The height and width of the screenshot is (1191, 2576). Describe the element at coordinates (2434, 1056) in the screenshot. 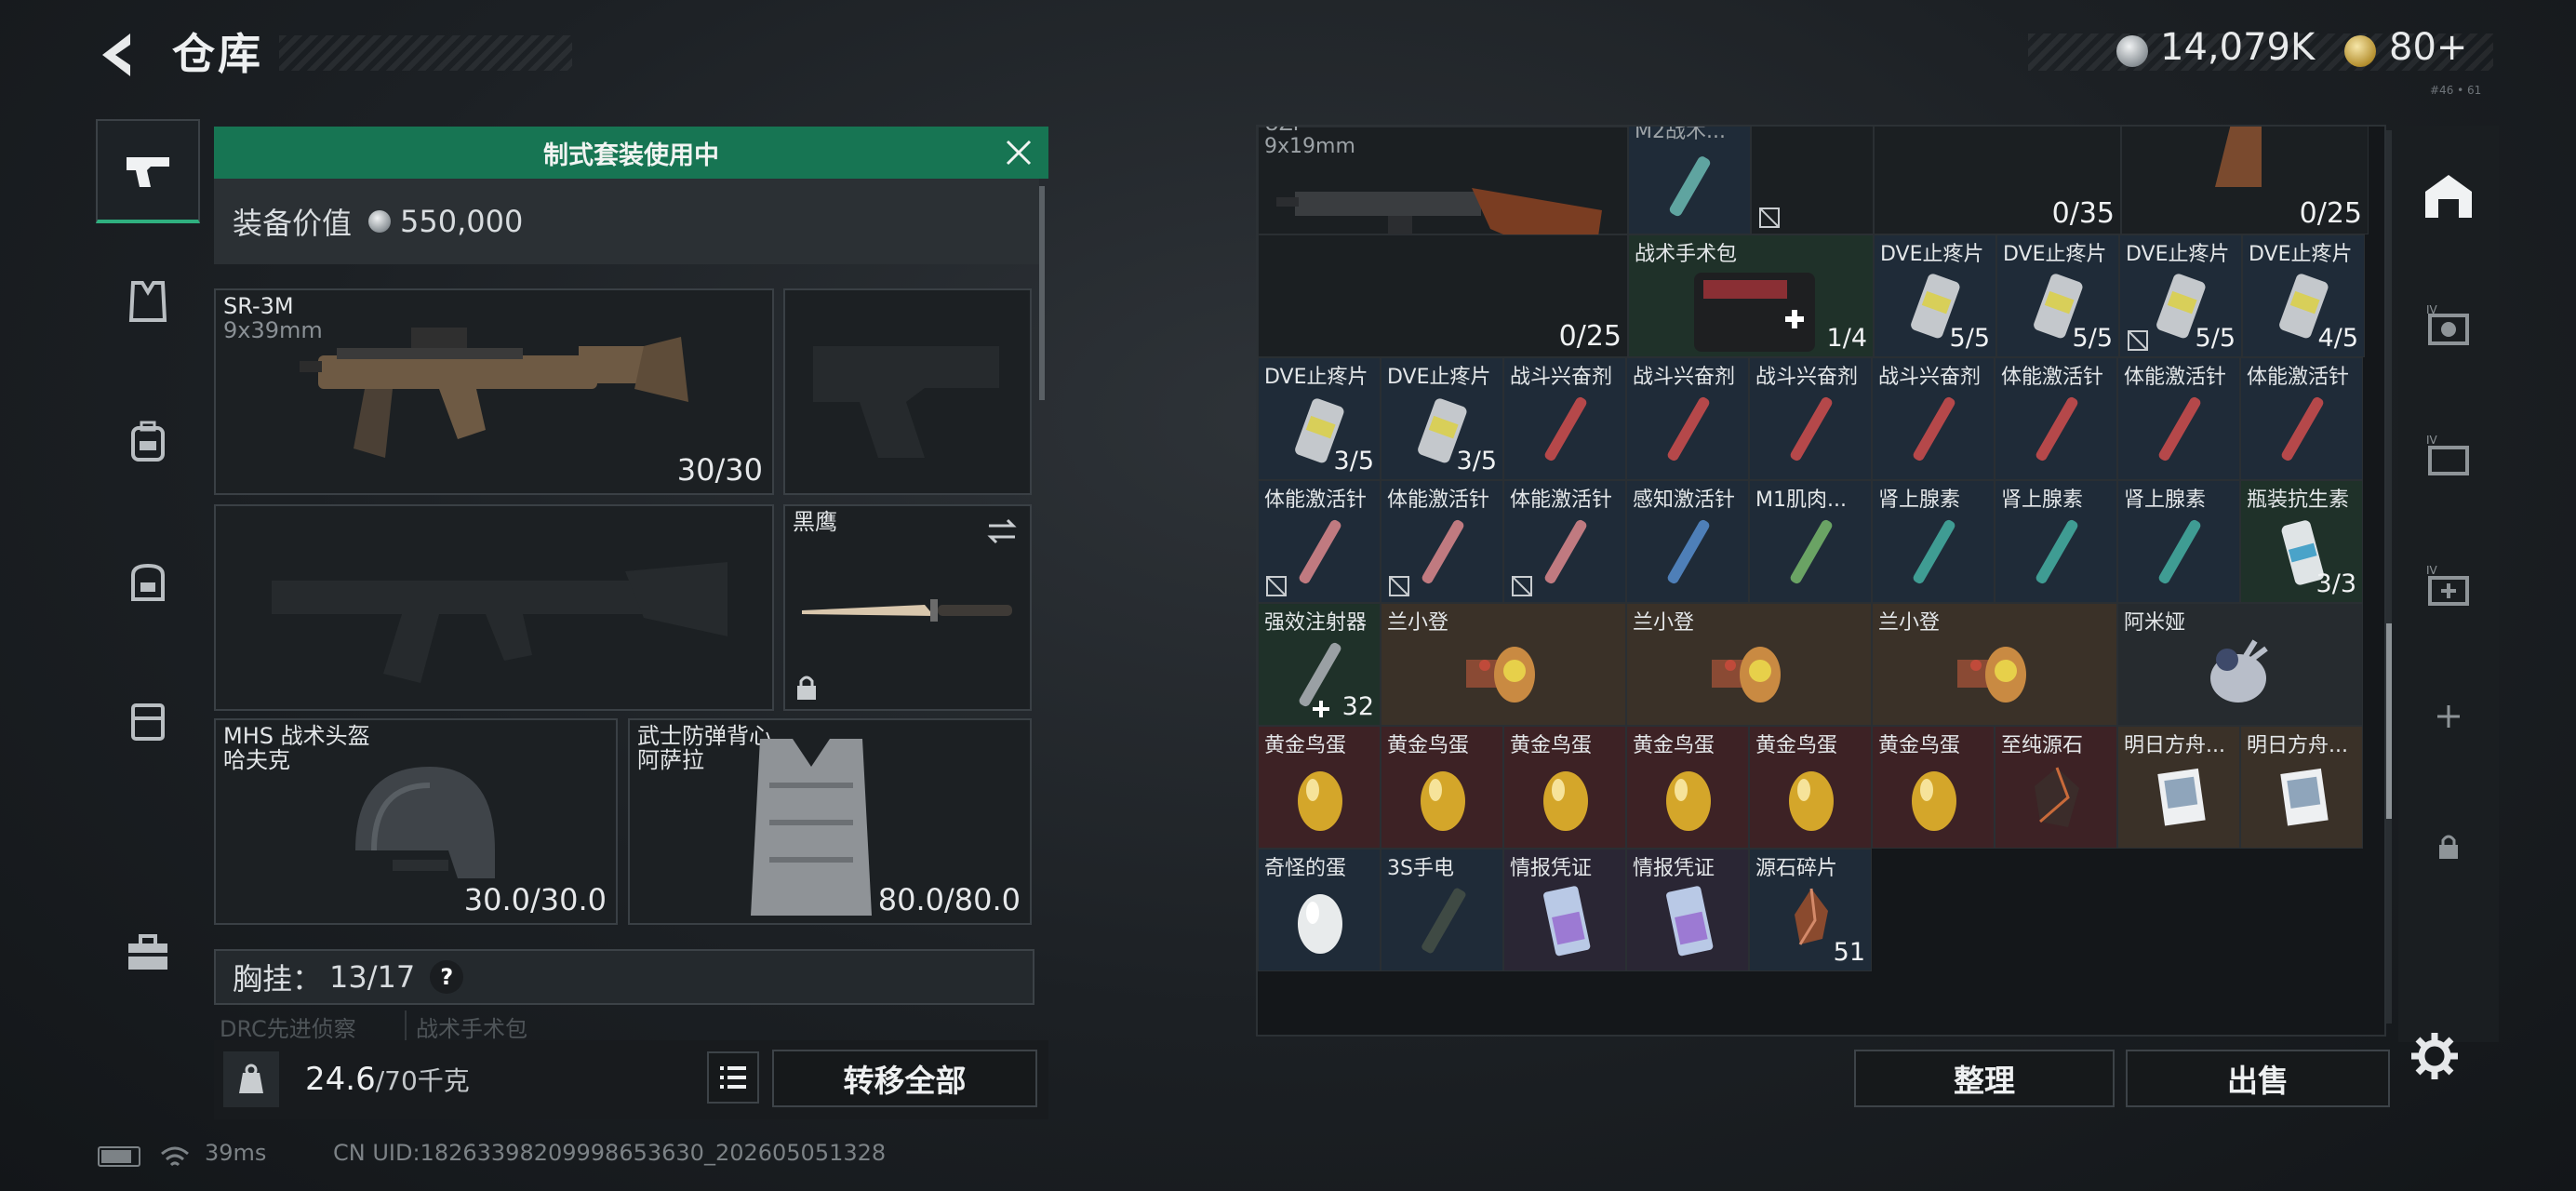

I see `settings-button` at that location.